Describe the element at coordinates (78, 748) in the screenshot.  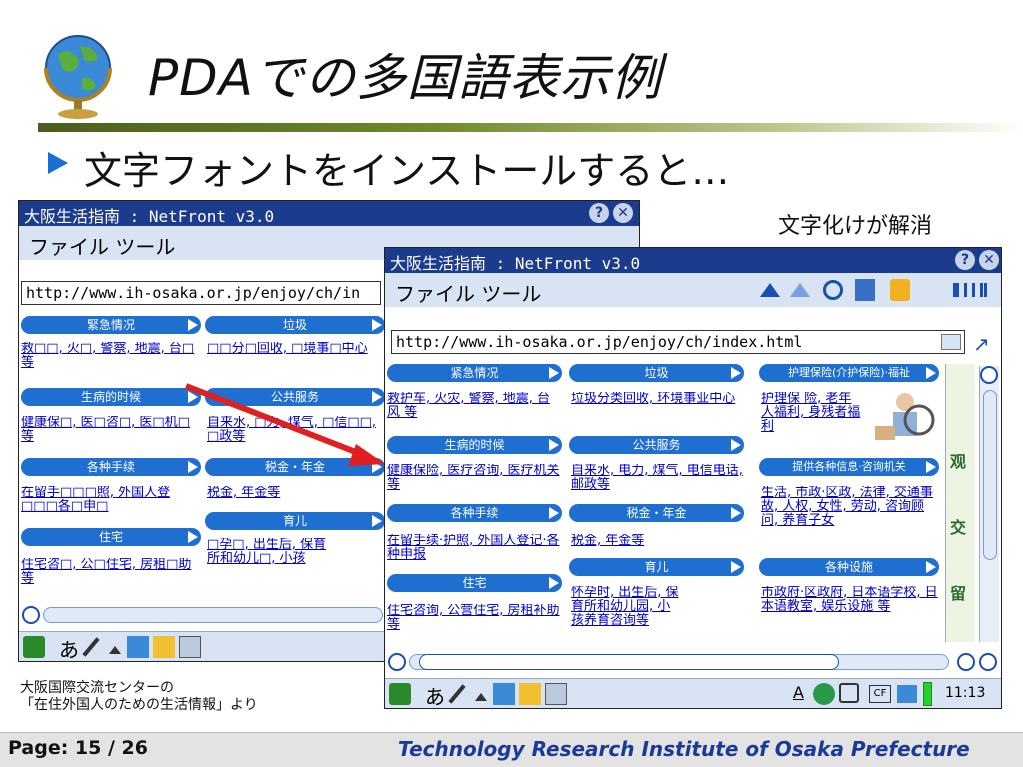
I see `page-number: Page: 15 / 26` at that location.